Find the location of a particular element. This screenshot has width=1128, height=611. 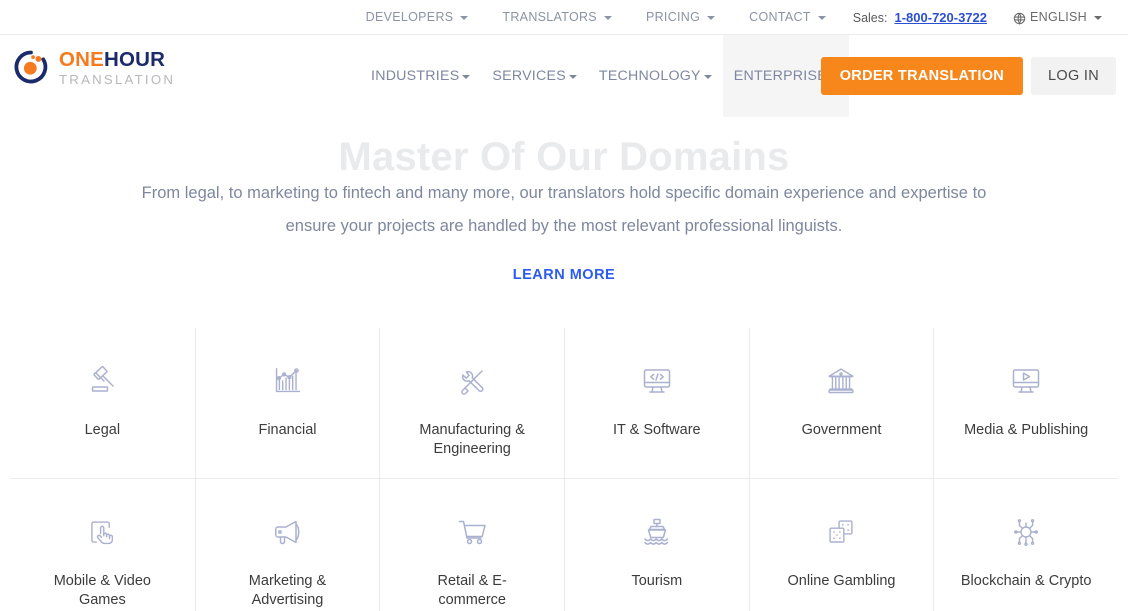

topbar-item-contact: CONTACT is located at coordinates (787, 17).